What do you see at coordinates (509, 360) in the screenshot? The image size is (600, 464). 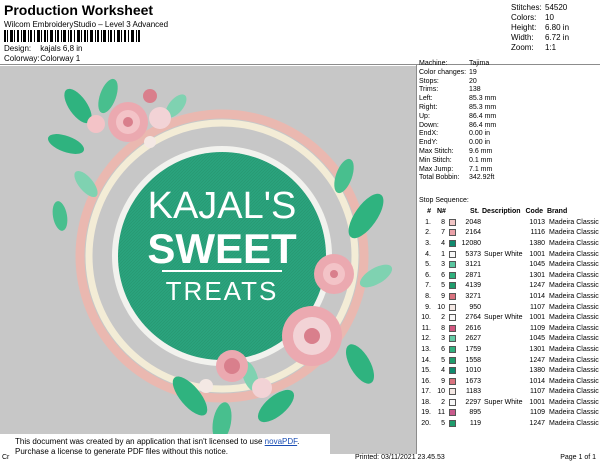 I see `stop-row: 14. 5 1558 1247 Madeira Classic 40` at bounding box center [509, 360].